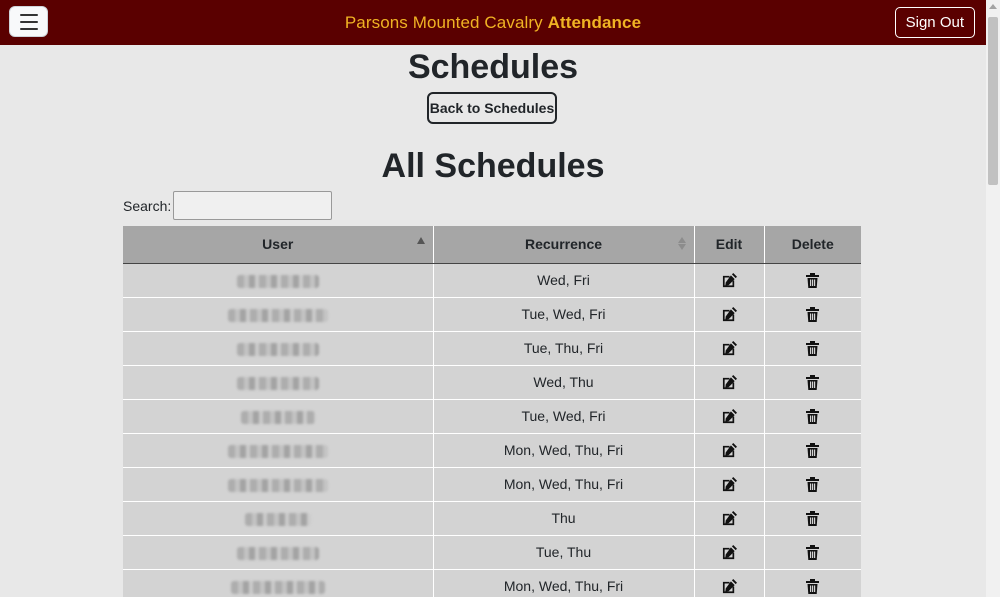  Describe the element at coordinates (564, 348) in the screenshot. I see `recurrence-cell: Tue, Thu, Fri` at that location.